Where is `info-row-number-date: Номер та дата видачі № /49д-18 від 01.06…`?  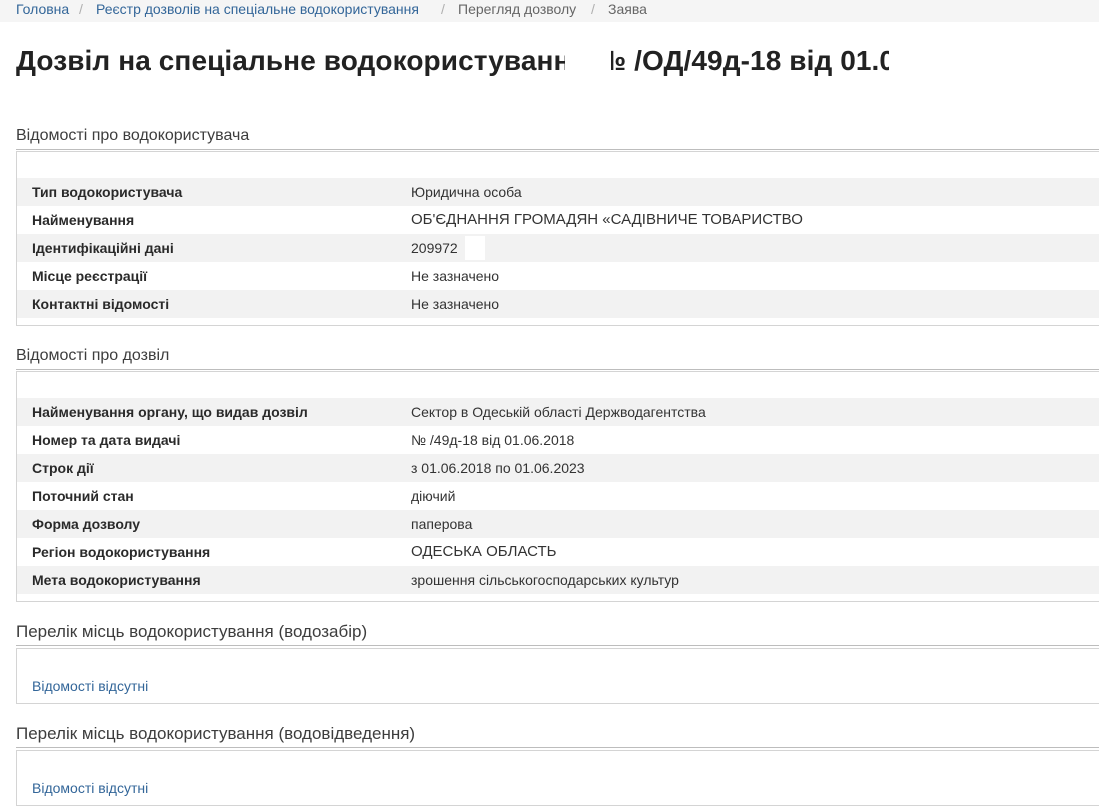
info-row-number-date: Номер та дата видачі № /49д-18 від 01.06… is located at coordinates (558, 440).